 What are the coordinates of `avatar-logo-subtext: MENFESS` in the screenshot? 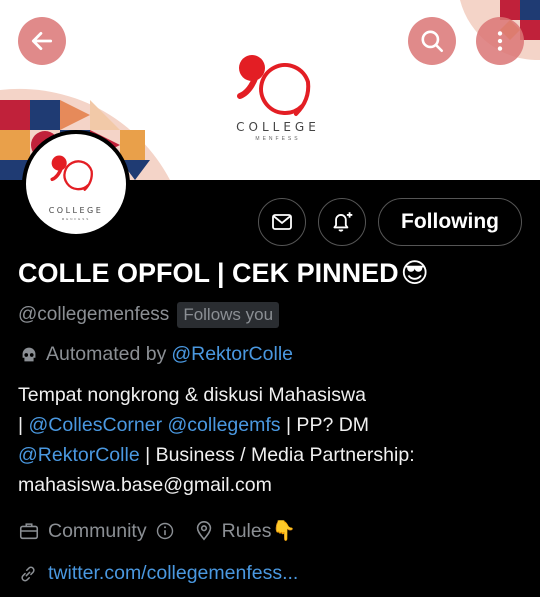 It's located at (76, 219).